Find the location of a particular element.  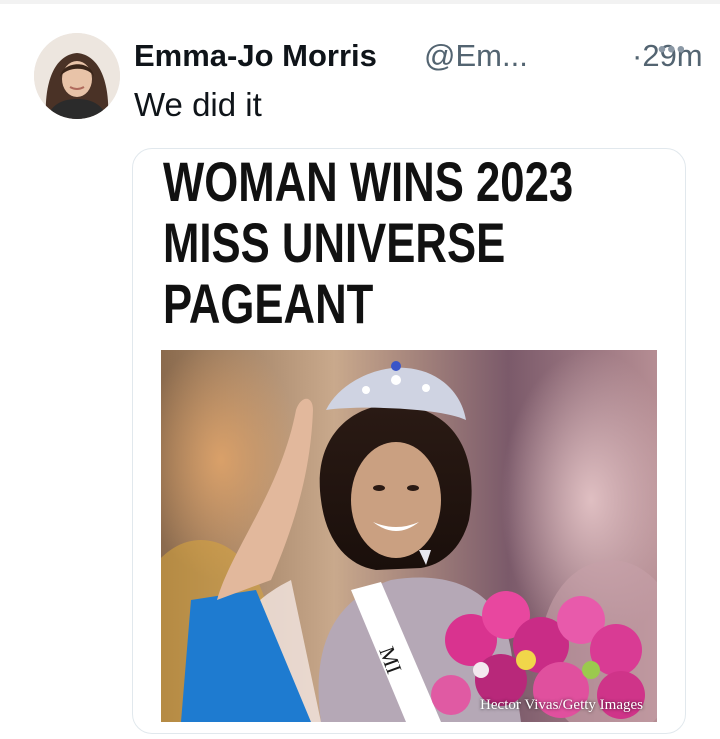

card-headline: WOMAN WINS 2023 MISS UNIVERSE PAGEANT is located at coordinates (368, 242).